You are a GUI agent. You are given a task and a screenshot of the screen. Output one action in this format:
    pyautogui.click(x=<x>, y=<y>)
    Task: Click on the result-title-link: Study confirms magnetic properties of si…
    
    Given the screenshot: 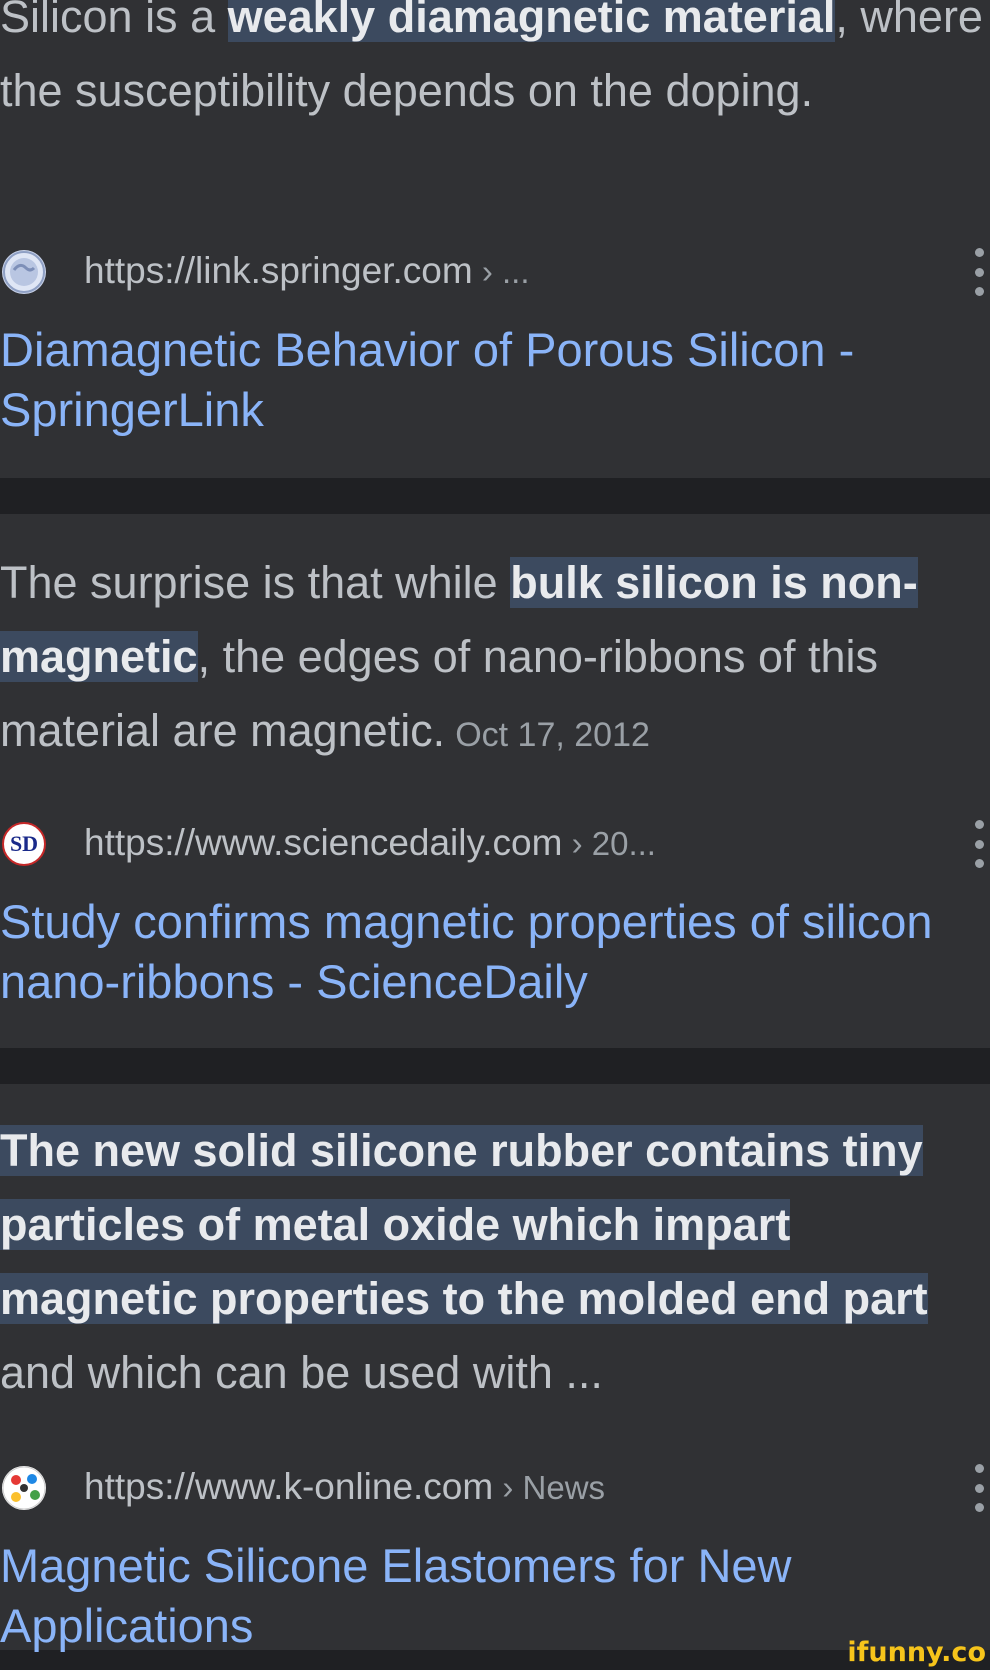 What is the action you would take?
    pyautogui.click(x=495, y=952)
    